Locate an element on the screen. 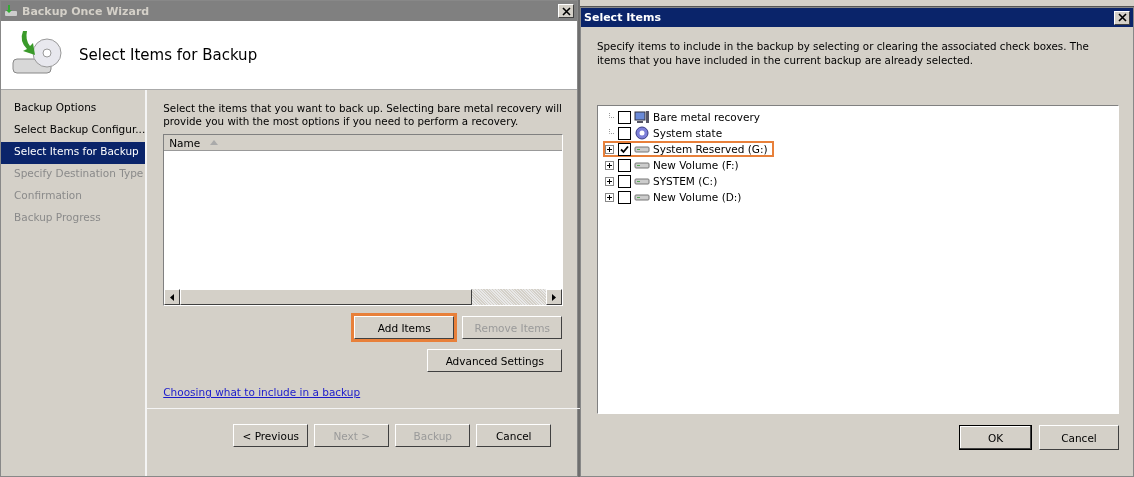  wizard-step: Backup Options is located at coordinates (73, 109).